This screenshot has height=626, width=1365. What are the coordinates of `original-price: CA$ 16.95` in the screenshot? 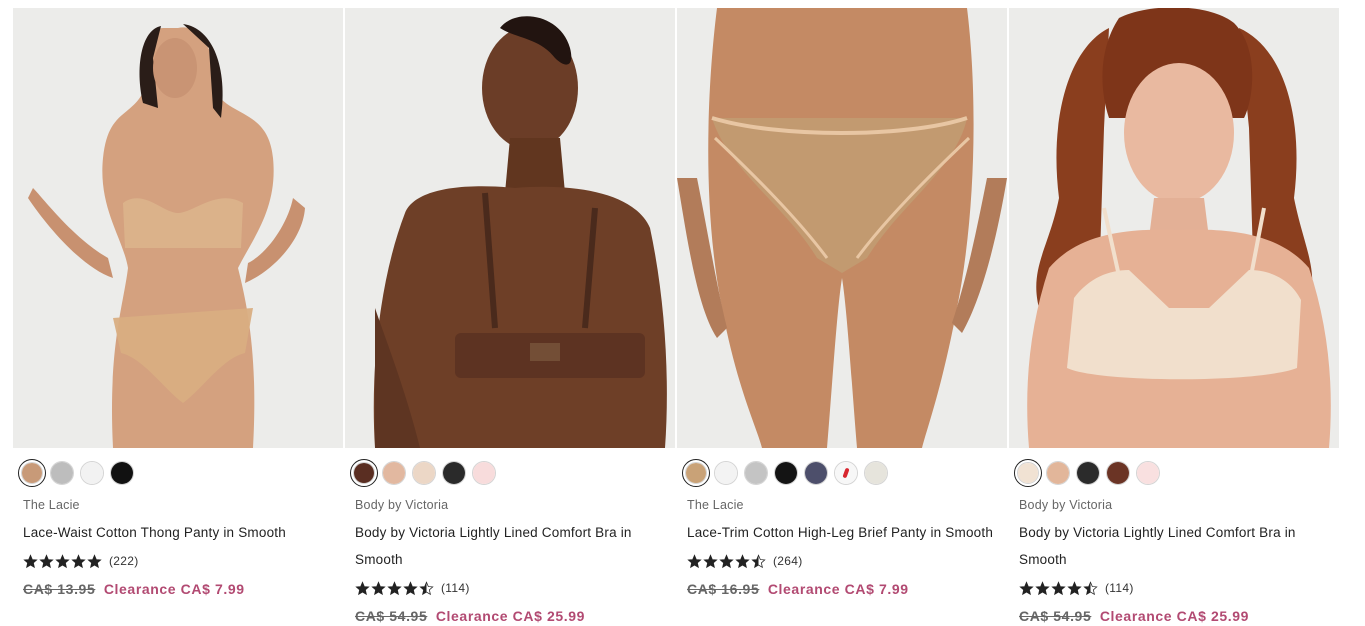 It's located at (723, 589).